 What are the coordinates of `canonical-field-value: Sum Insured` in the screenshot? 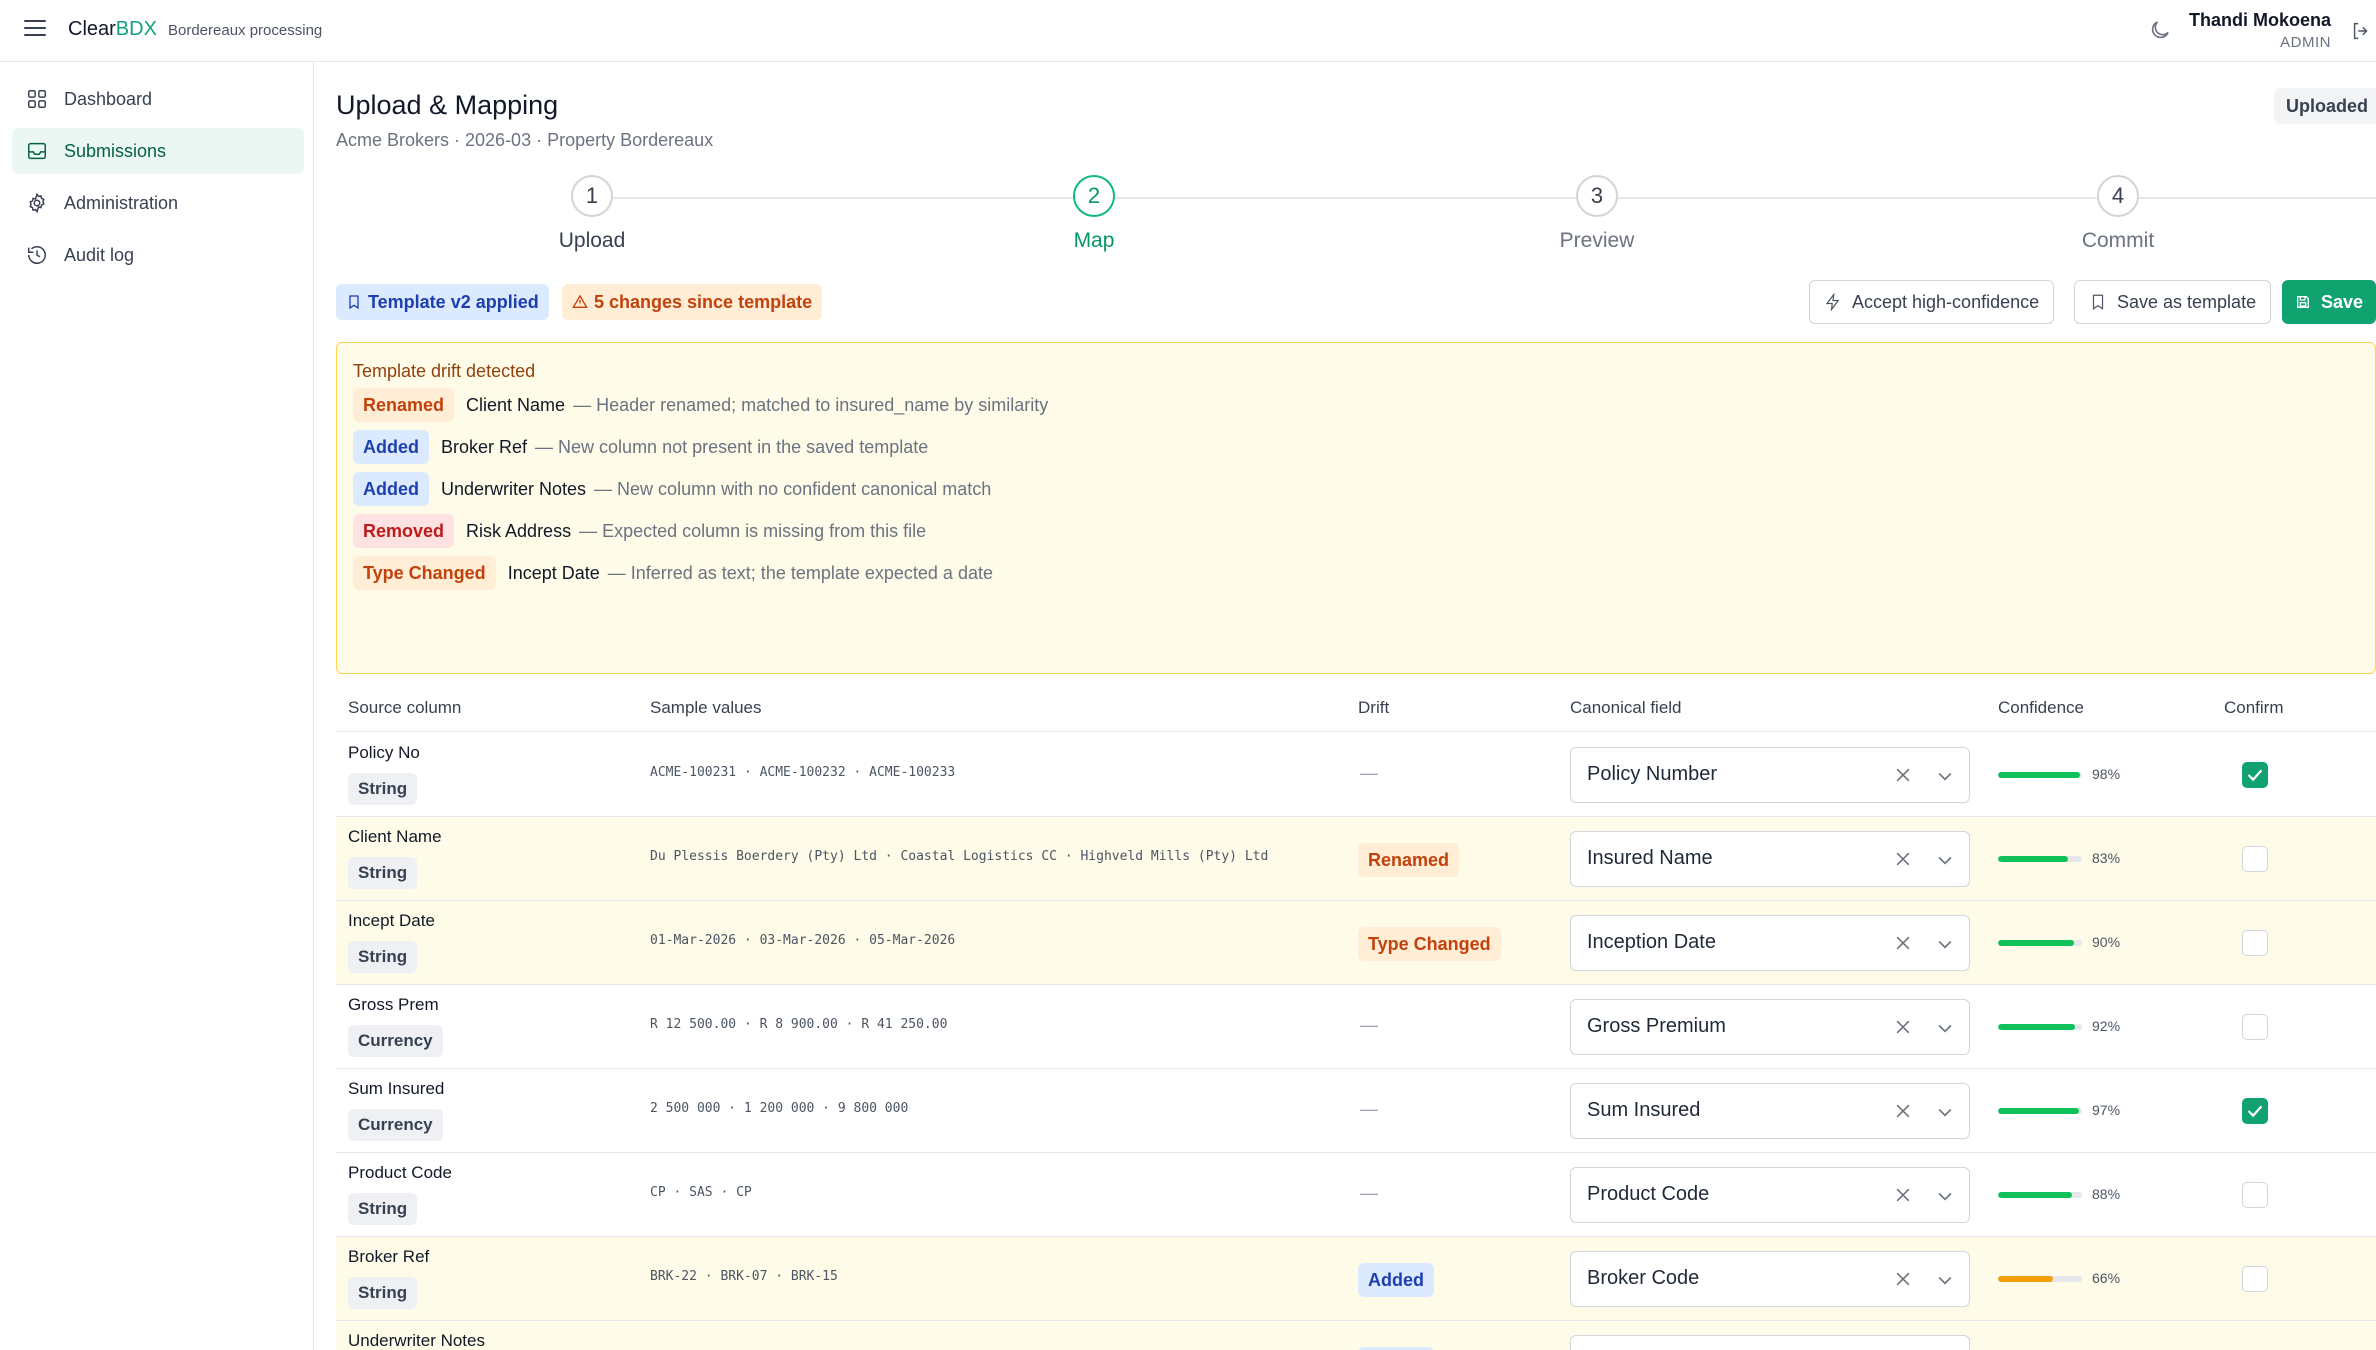 It's located at (1644, 1110).